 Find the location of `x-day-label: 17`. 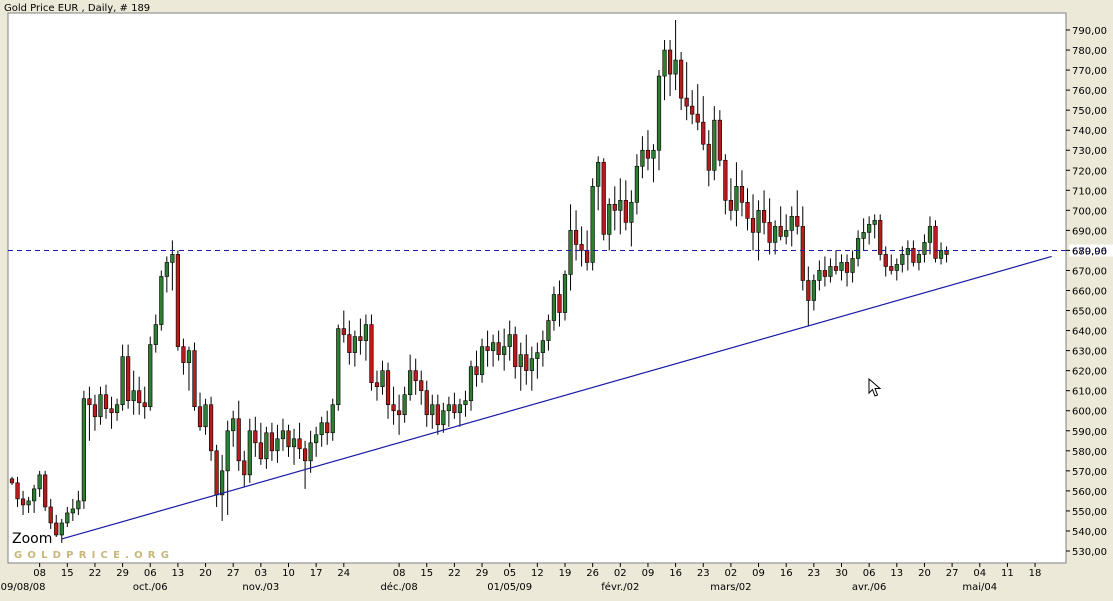

x-day-label: 17 is located at coordinates (316, 573).